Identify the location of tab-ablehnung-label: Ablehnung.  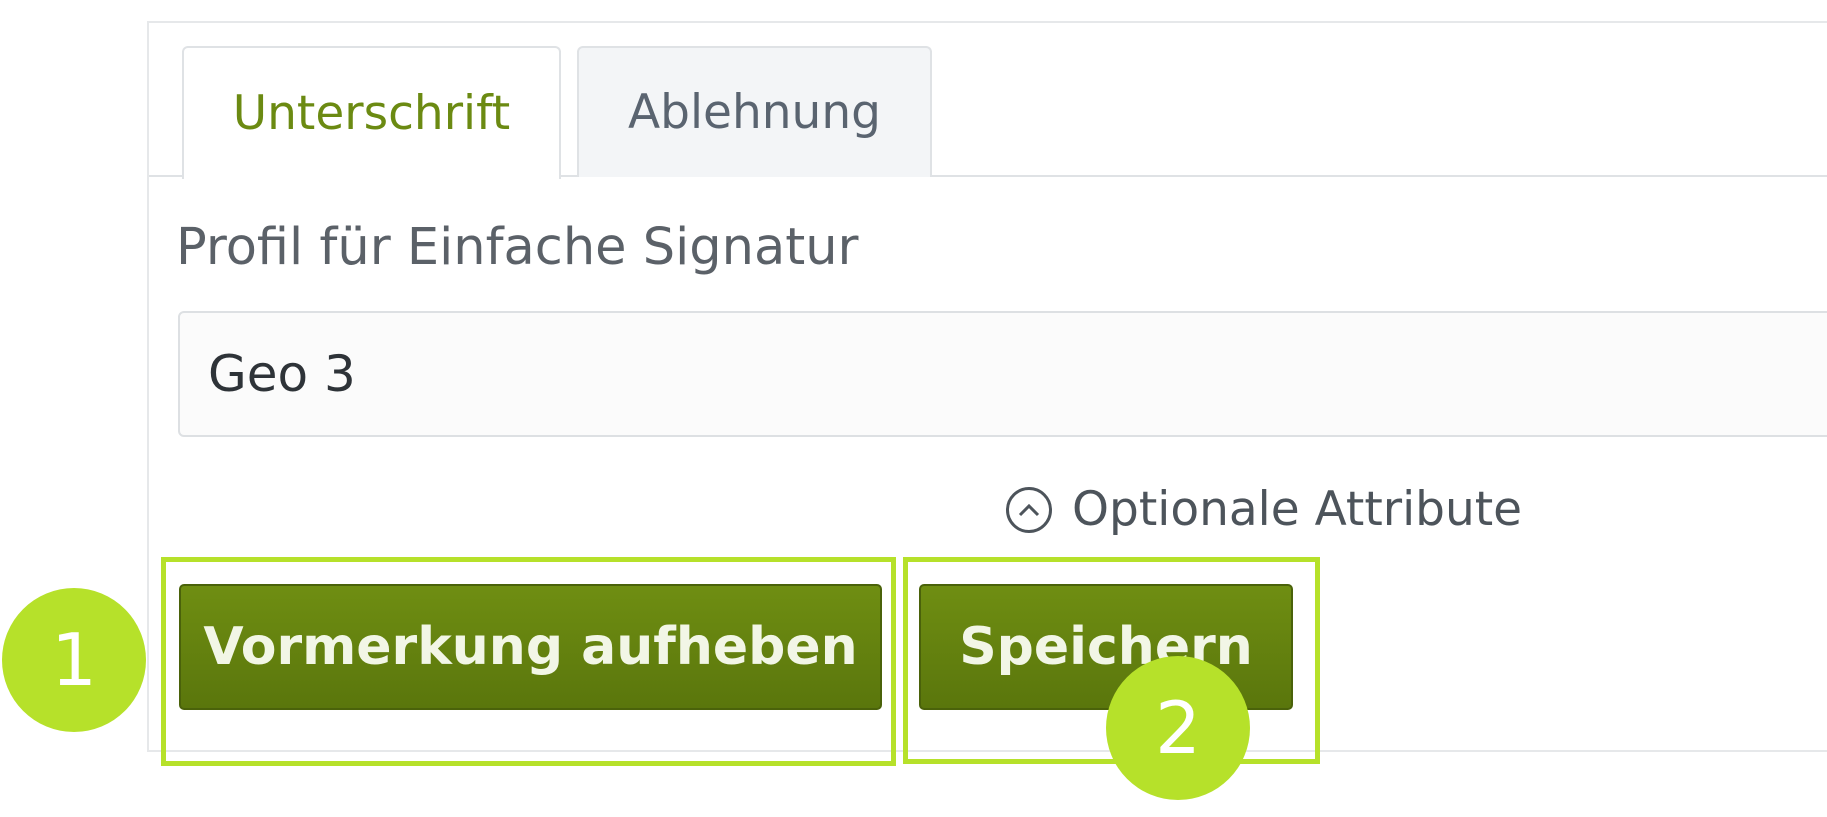
(754, 112).